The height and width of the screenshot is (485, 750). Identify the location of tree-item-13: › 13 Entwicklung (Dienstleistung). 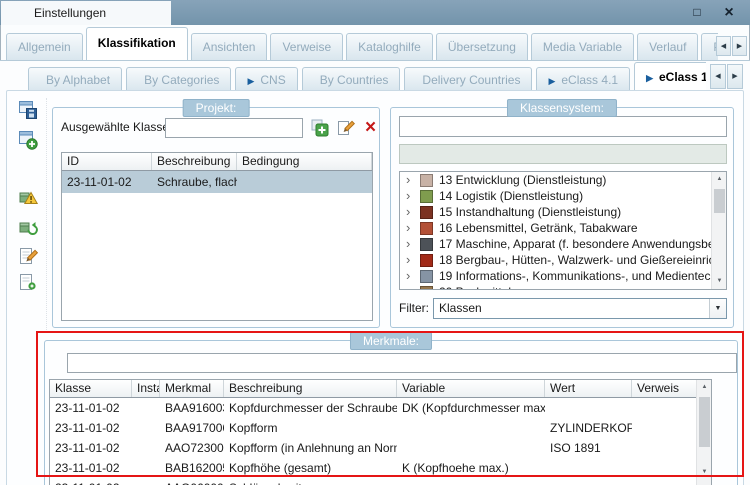
(563, 180).